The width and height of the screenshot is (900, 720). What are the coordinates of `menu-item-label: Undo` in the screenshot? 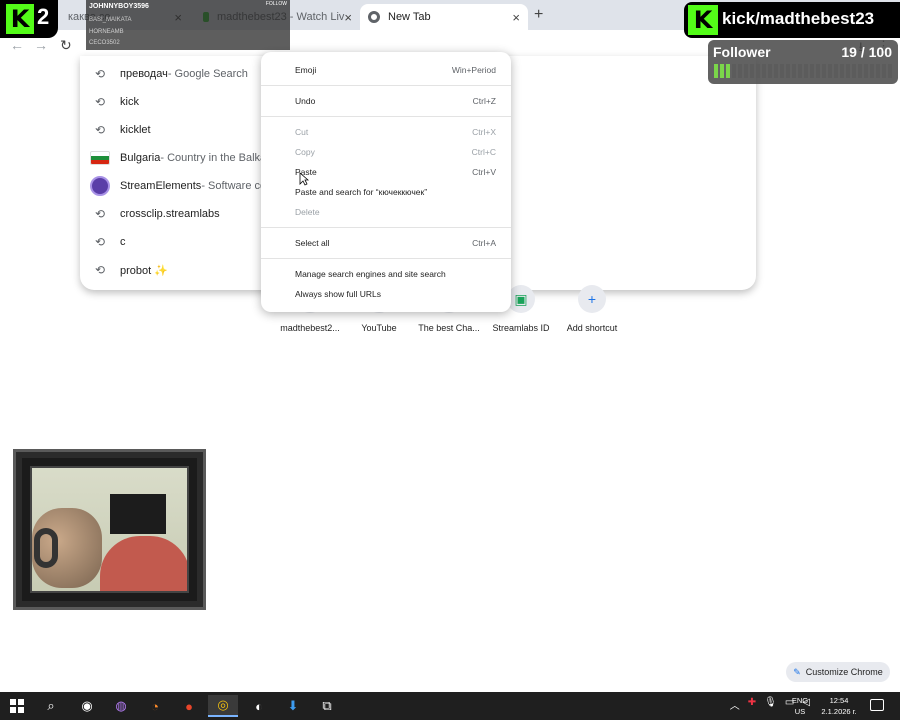 It's located at (305, 101).